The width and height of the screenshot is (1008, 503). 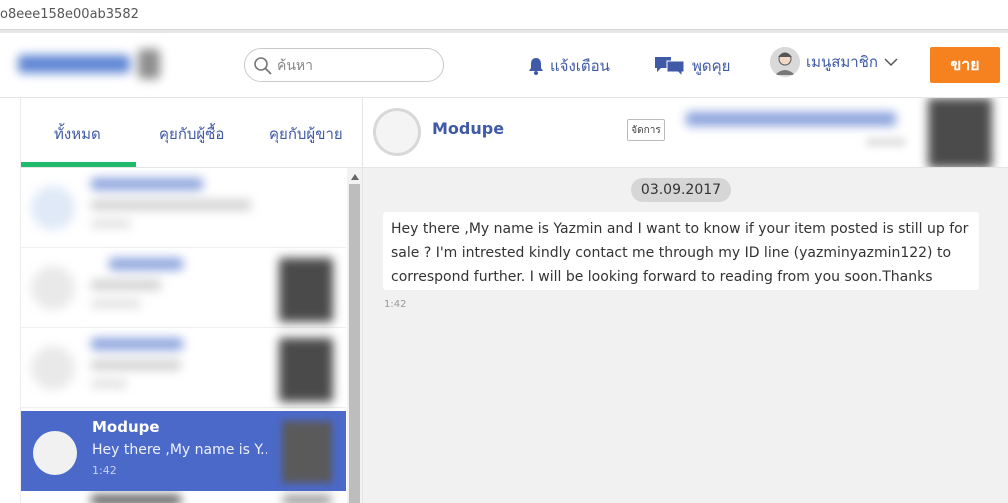 I want to click on manage-button: จัดการ, so click(x=646, y=130).